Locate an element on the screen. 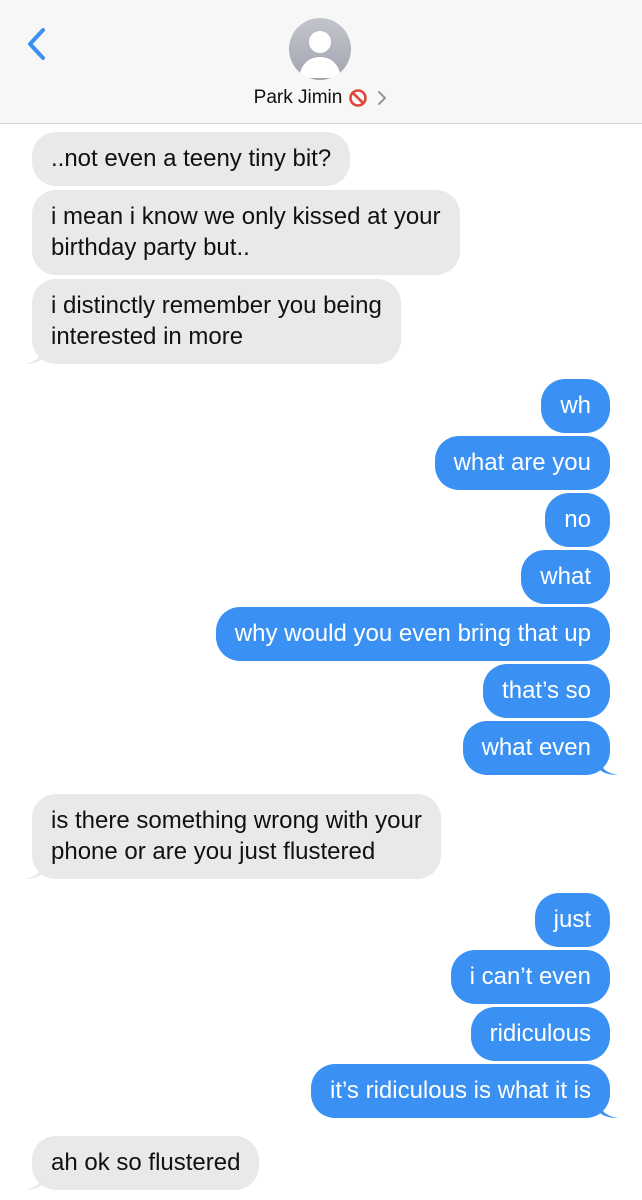 Image resolution: width=642 pixels, height=1200 pixels. message-text: no is located at coordinates (577, 519).